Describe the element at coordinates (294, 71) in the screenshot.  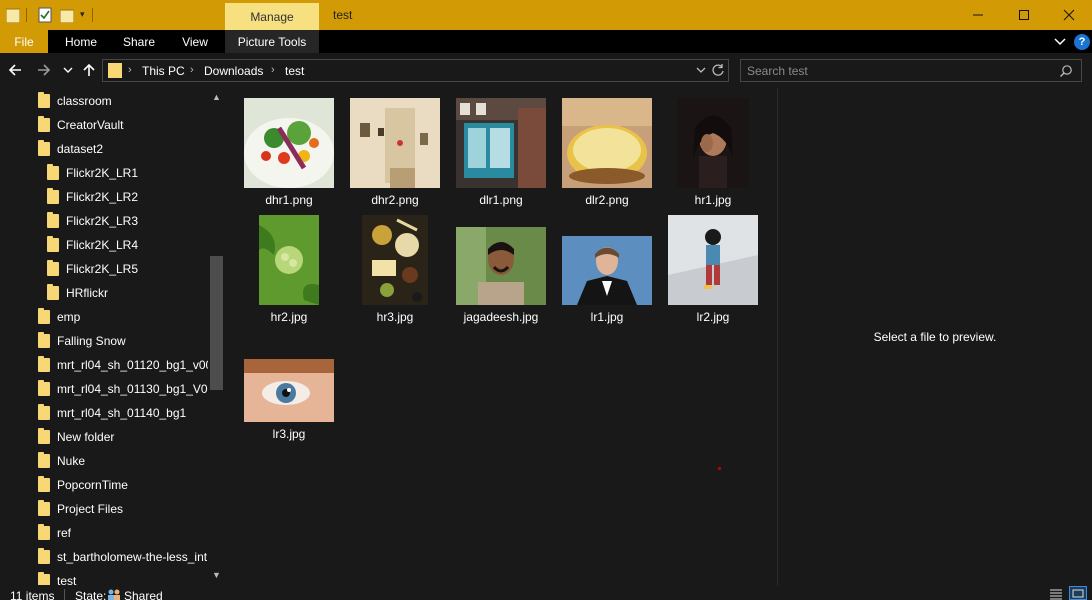
I see `breadcrumb-test: test` at that location.